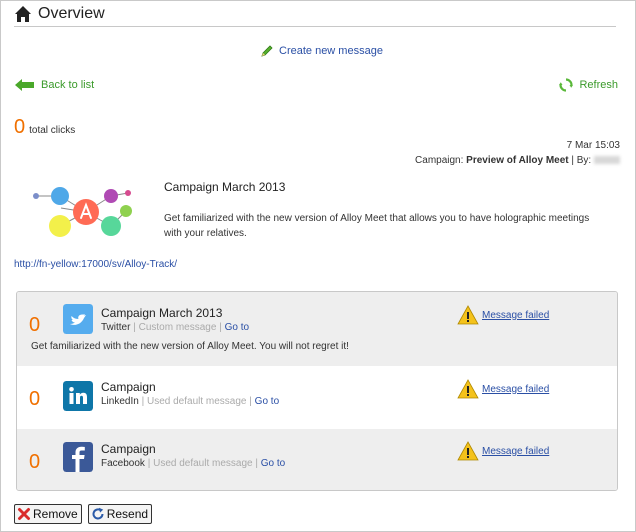  I want to click on campaign-prefix: Campaign:, so click(439, 160).